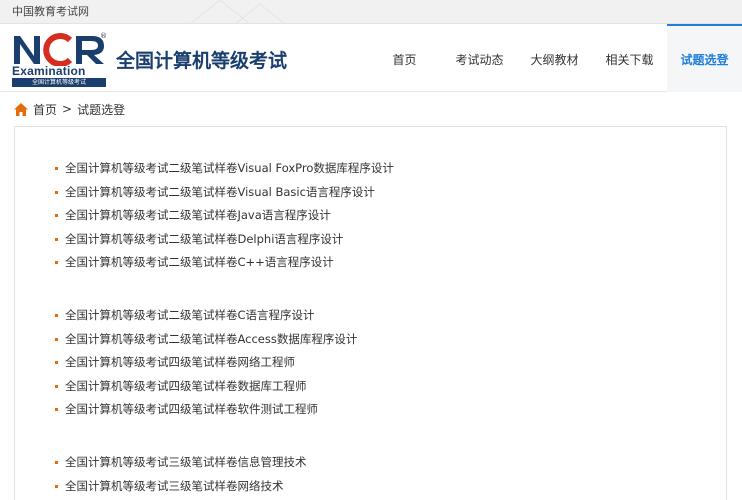 The height and width of the screenshot is (500, 742). I want to click on list-item: 全国计算机等级考试二级笔试样卷C++语言程序设计, so click(224, 263).